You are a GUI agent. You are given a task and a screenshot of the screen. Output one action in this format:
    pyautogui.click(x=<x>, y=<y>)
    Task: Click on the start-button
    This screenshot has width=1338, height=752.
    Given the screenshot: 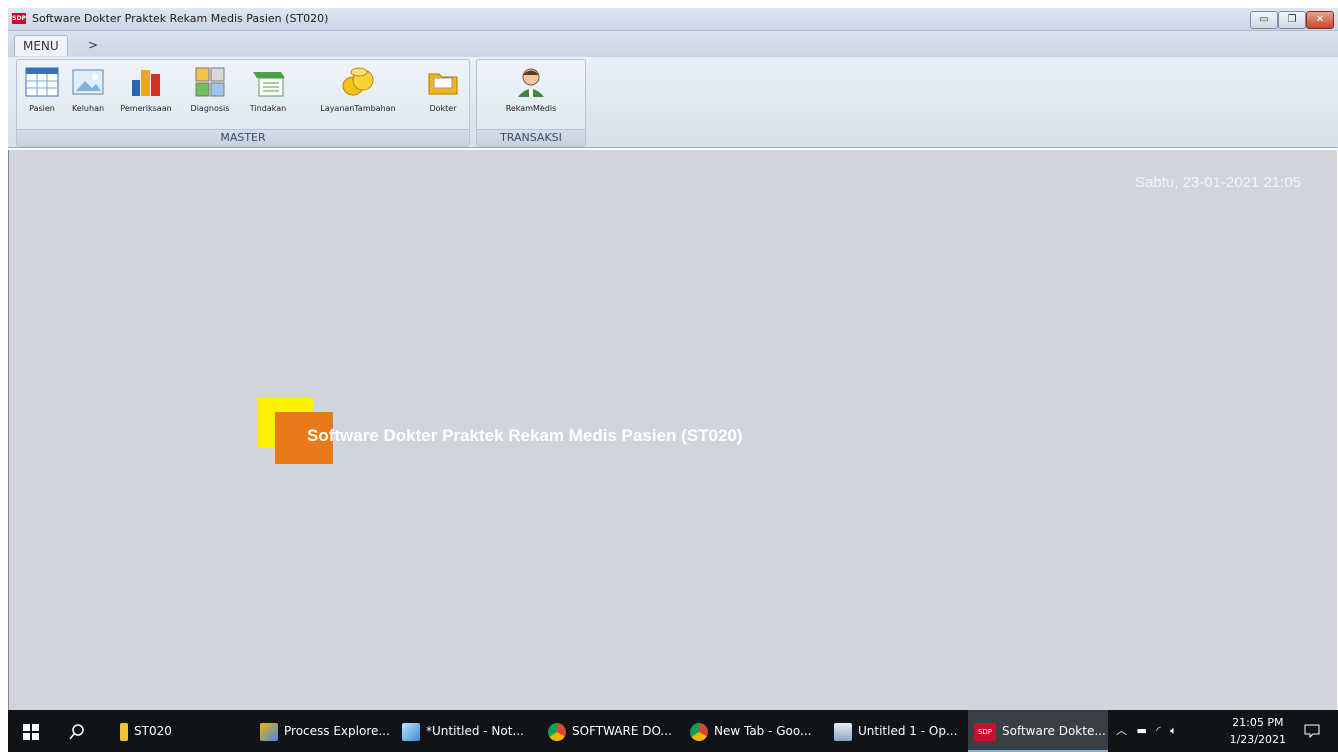 What is the action you would take?
    pyautogui.click(x=34, y=731)
    